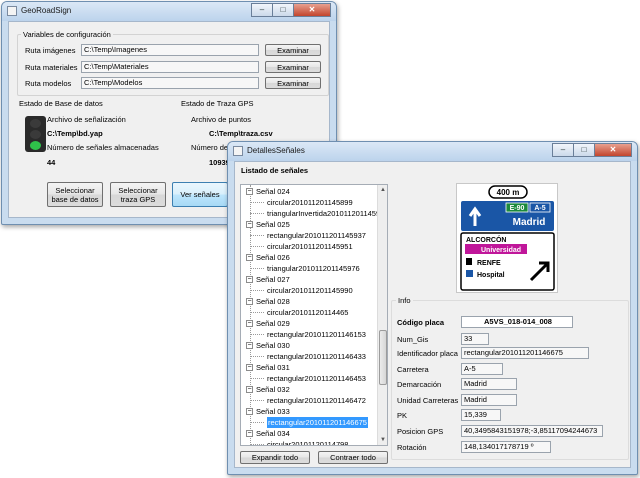  What do you see at coordinates (489, 263) in the screenshot?
I see `sign-renfe: RENFE` at bounding box center [489, 263].